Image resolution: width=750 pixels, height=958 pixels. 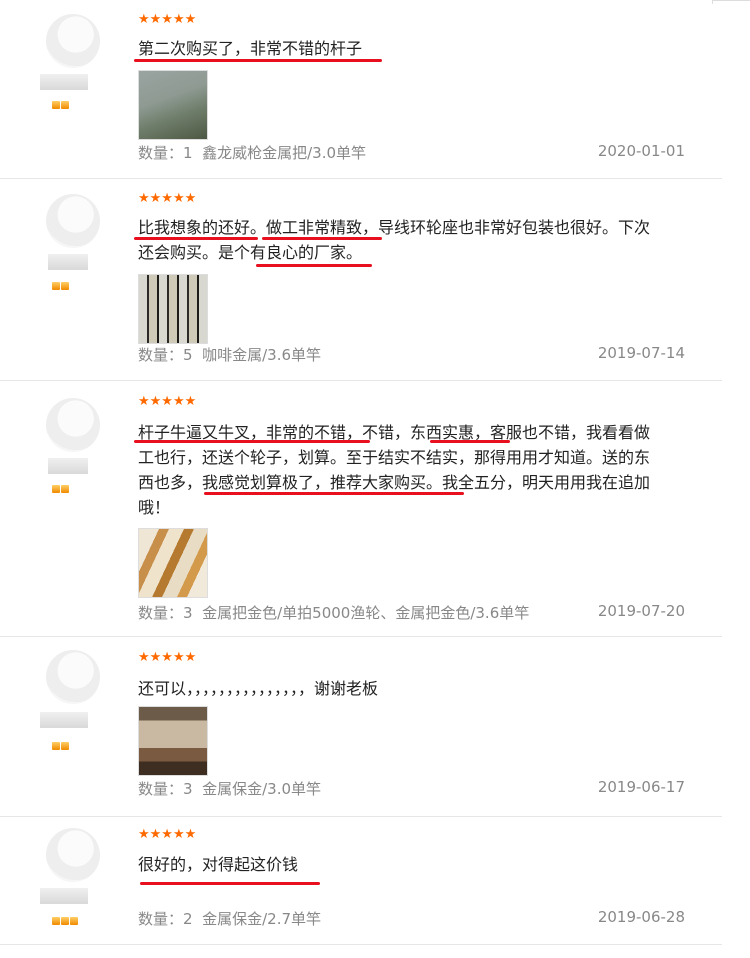 What do you see at coordinates (423, 48) in the screenshot?
I see `review-text: 第二次购买了，非常不错的杆子` at bounding box center [423, 48].